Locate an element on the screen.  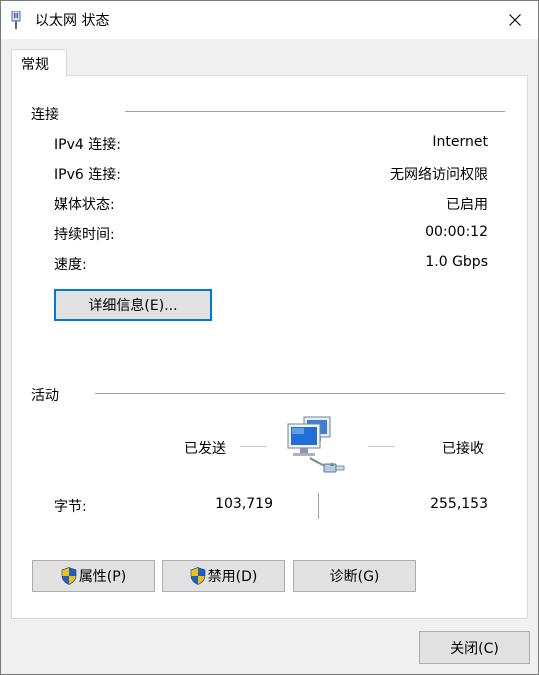
disable-button-label: 禁用(D) is located at coordinates (232, 577).